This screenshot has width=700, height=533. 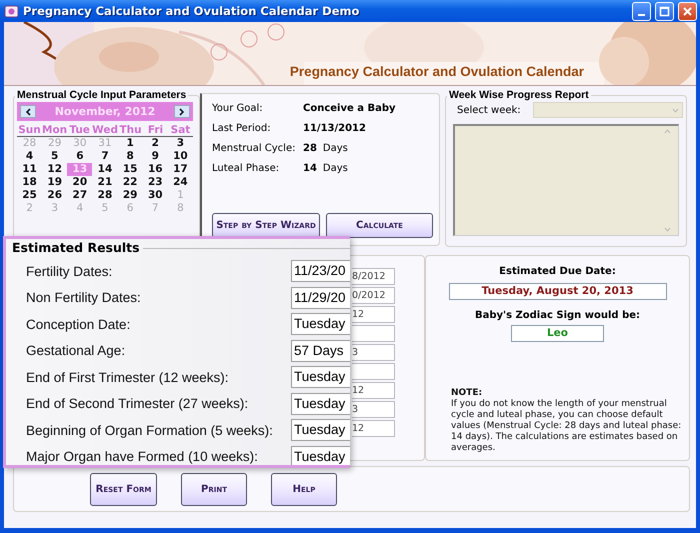 I want to click on field-label: Your Goal:, so click(x=238, y=108).